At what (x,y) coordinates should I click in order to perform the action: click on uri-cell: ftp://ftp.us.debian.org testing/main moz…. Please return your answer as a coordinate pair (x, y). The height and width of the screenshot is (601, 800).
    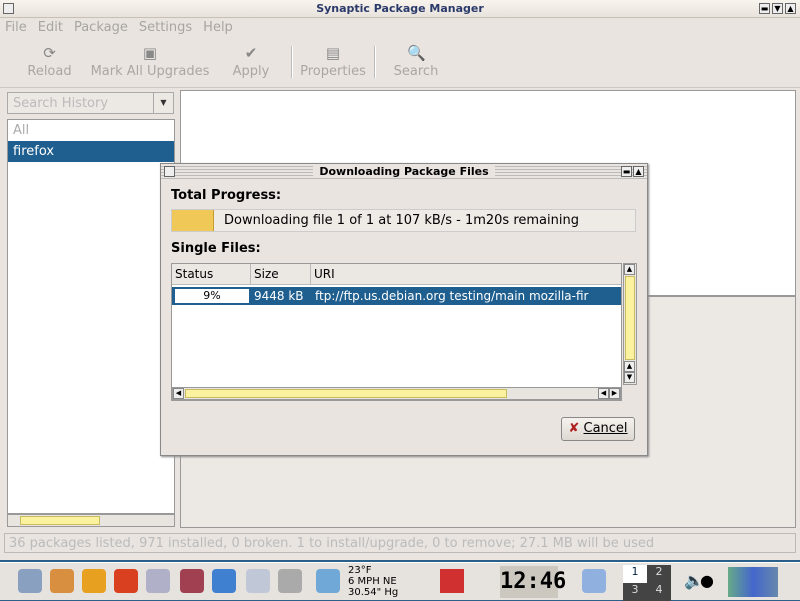
    Looking at the image, I should click on (452, 296).